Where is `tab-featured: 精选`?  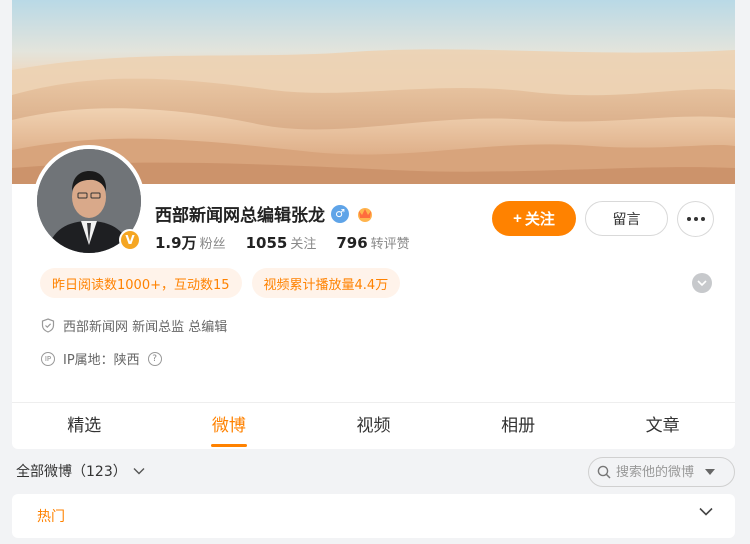 tab-featured: 精选 is located at coordinates (84, 426).